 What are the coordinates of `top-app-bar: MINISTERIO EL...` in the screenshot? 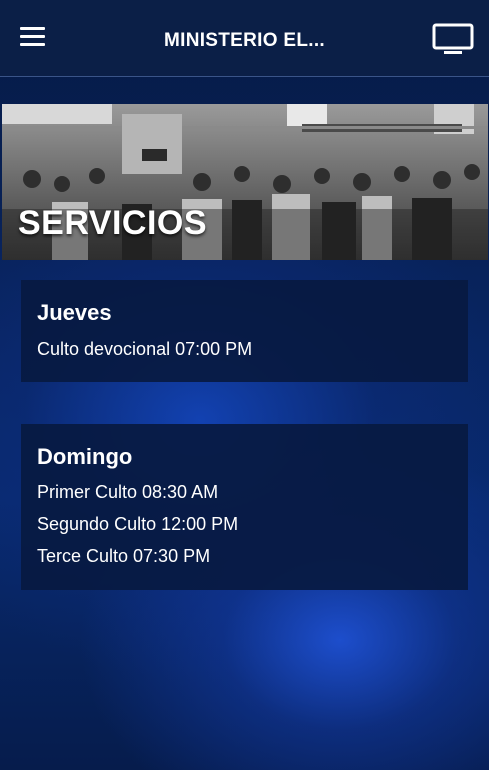 It's located at (244, 38).